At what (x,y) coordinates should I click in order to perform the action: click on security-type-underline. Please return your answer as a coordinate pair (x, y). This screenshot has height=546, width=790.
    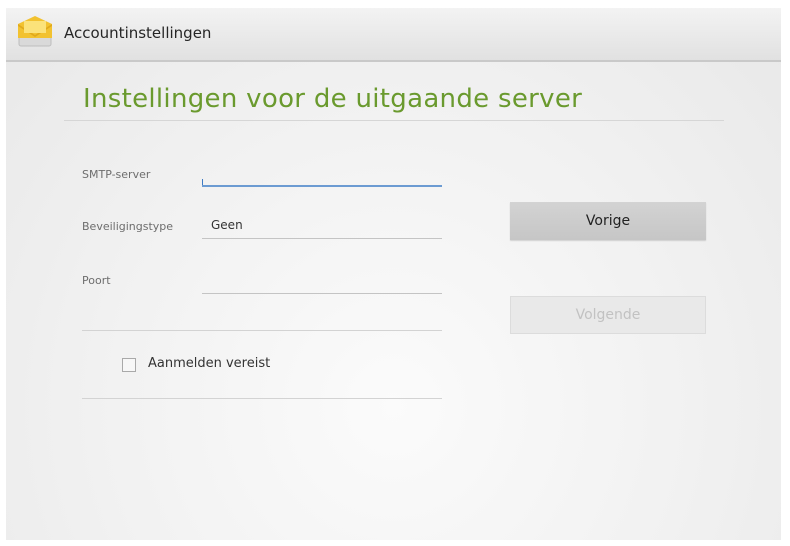
    Looking at the image, I should click on (322, 238).